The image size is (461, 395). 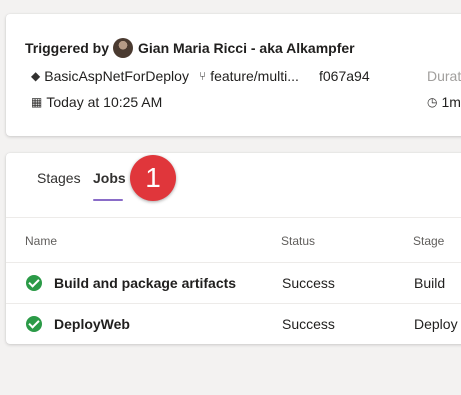 I want to click on column-stage: Stage, so click(x=429, y=241).